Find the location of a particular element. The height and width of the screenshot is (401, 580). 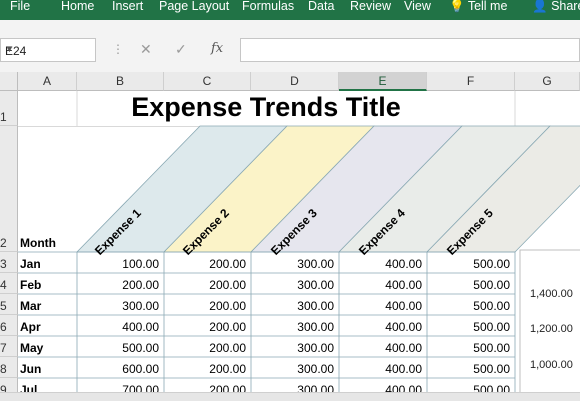

value-cell: 600.00 is located at coordinates (118, 369).